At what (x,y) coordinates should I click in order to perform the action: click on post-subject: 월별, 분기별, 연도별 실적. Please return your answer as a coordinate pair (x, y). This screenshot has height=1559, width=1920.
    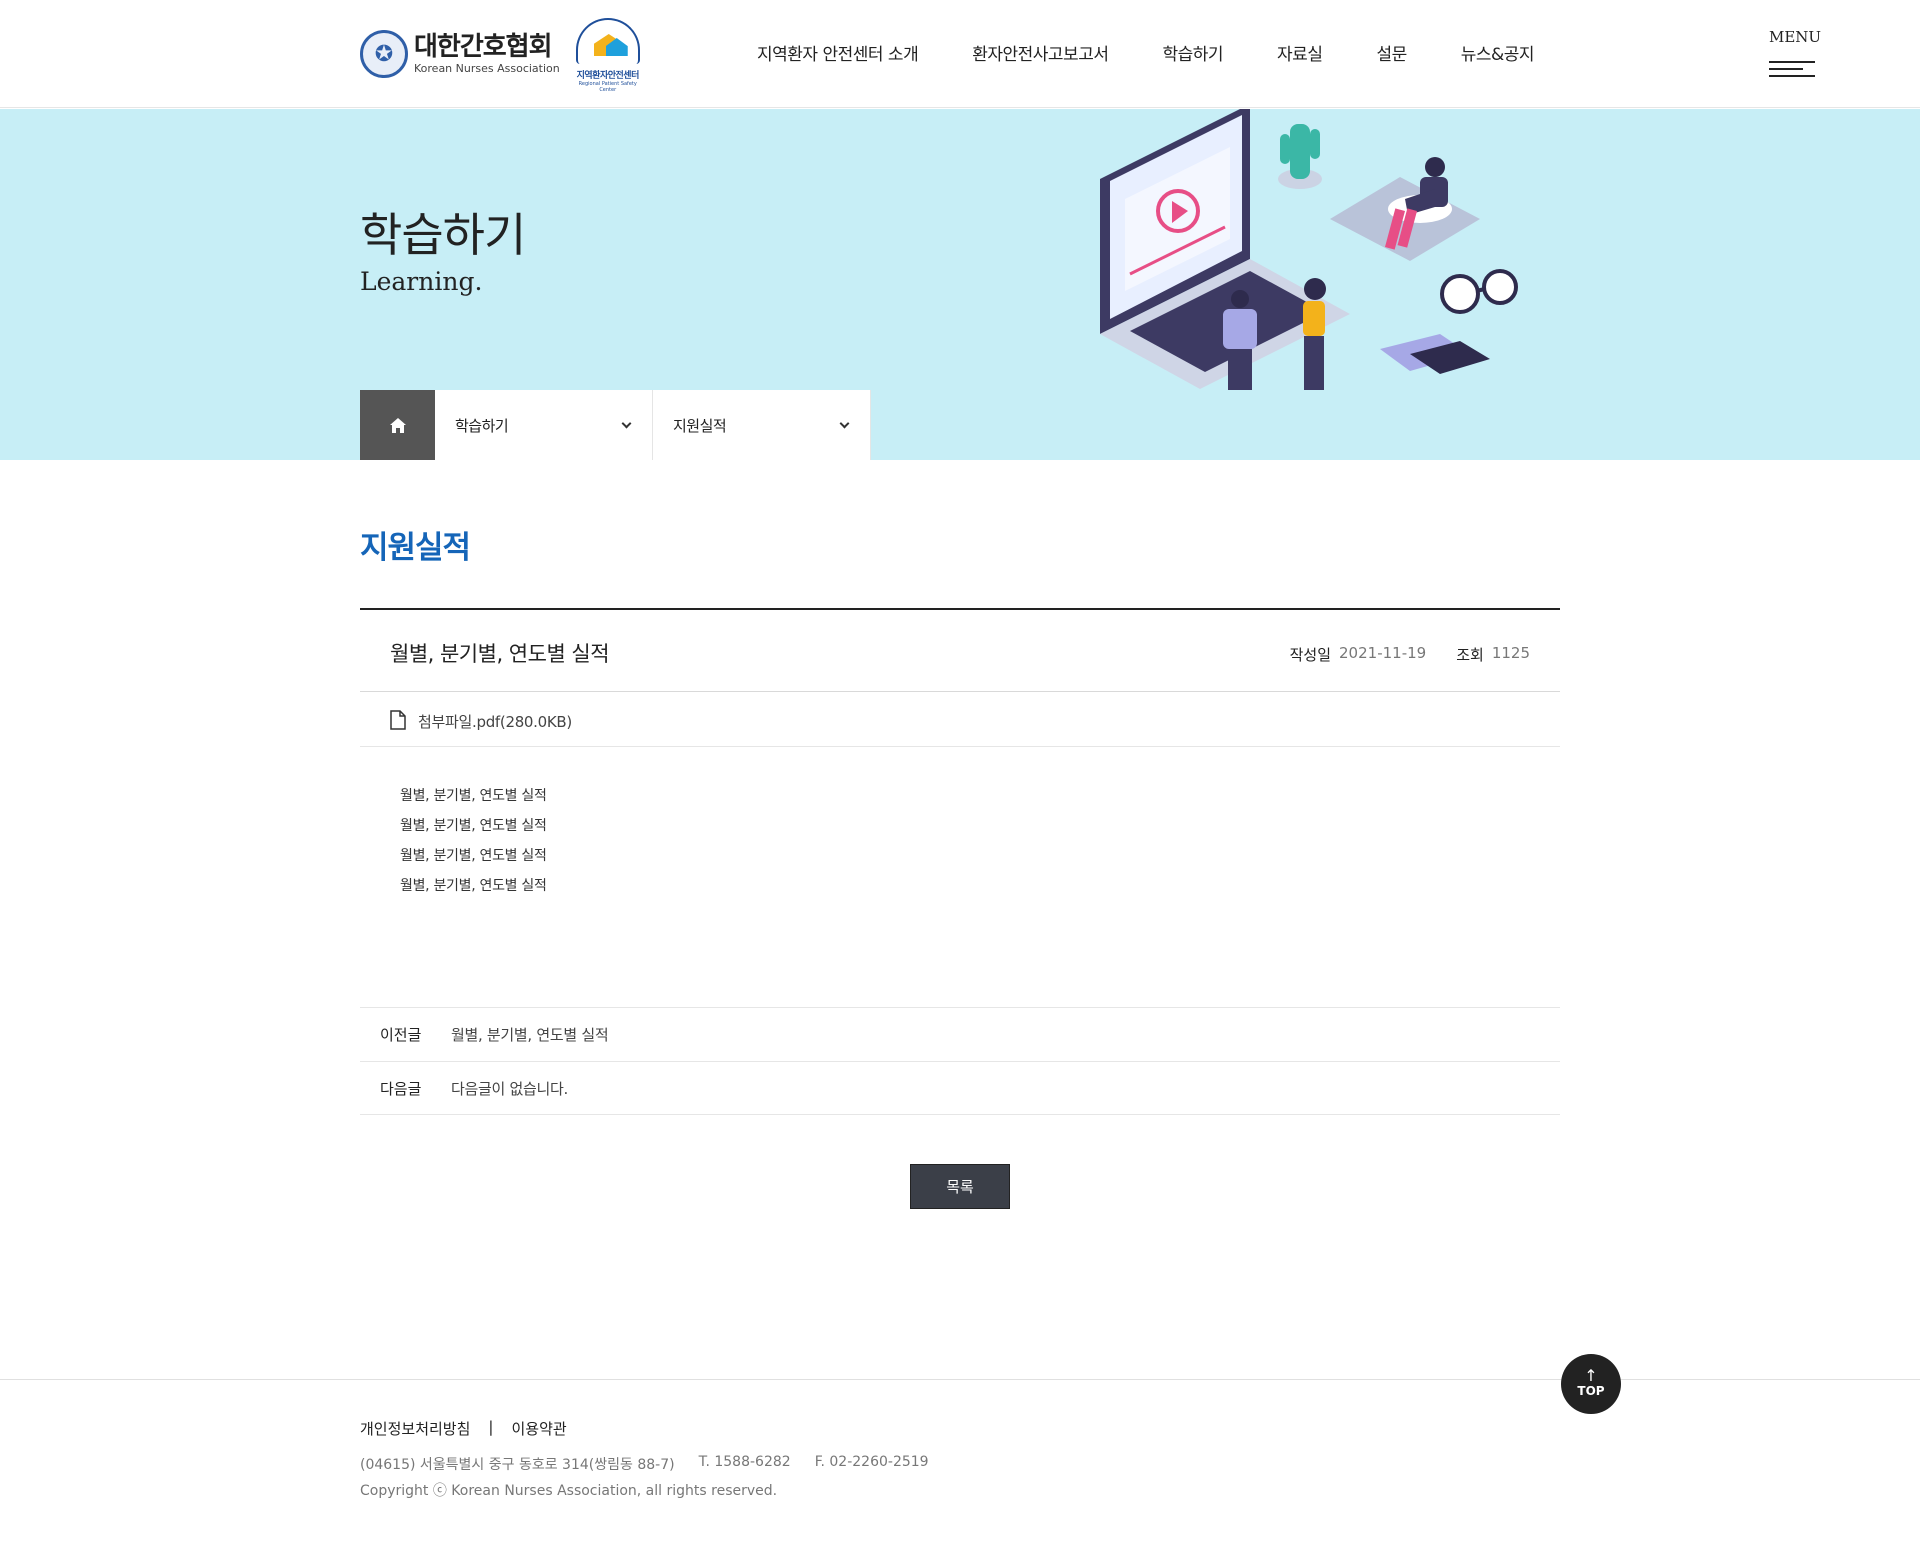
    Looking at the image, I should click on (500, 654).